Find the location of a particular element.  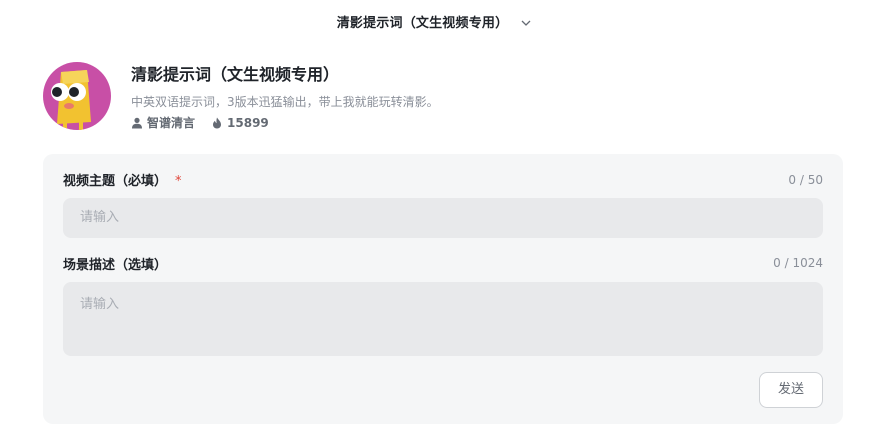

video-topic-input: 请输入 is located at coordinates (443, 218).